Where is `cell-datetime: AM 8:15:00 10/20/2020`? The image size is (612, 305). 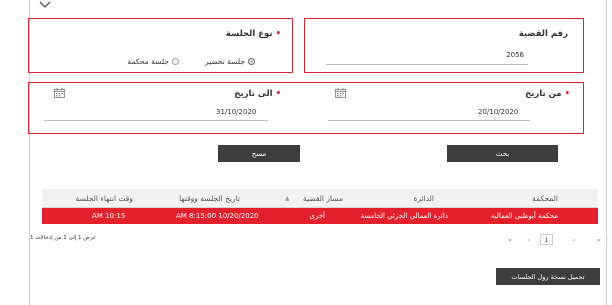 cell-datetime: AM 8:15:00 10/20/2020 is located at coordinates (217, 216).